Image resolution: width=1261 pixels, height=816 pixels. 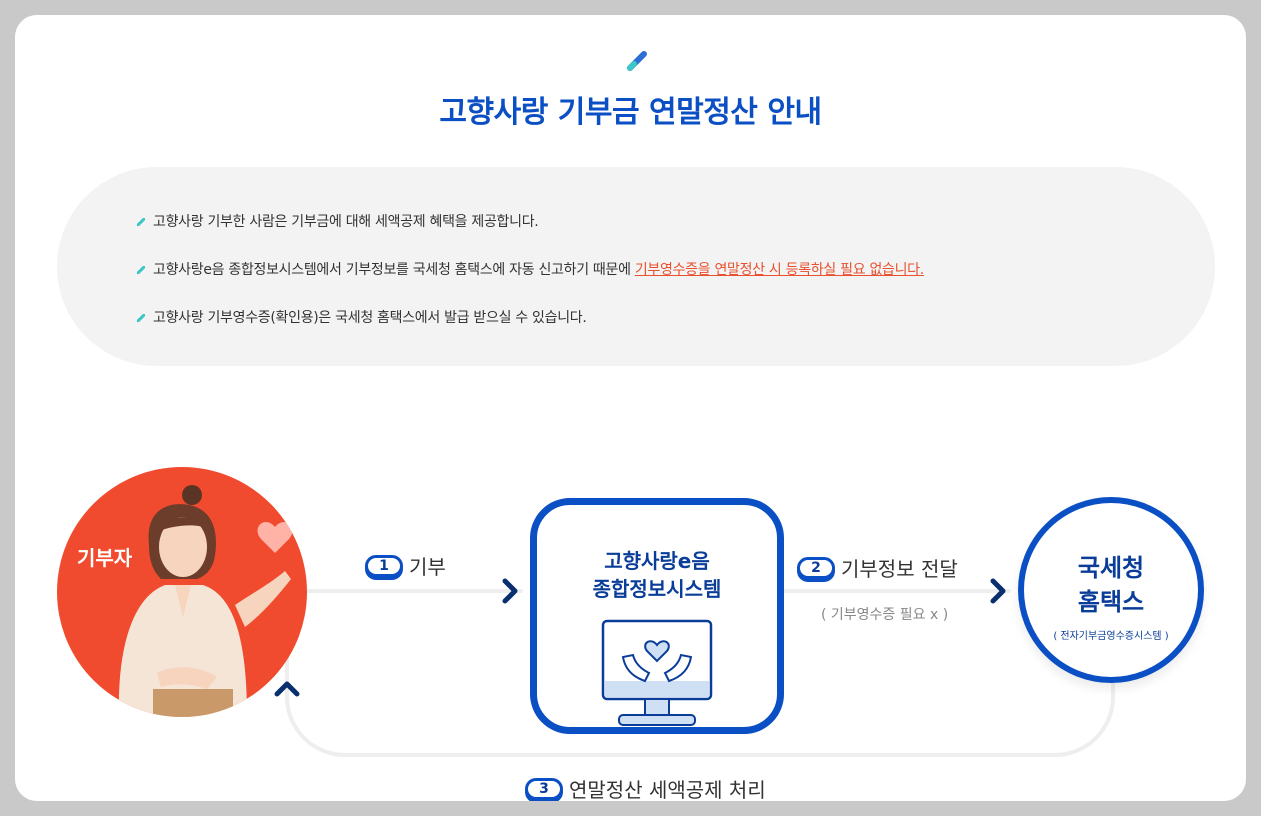 What do you see at coordinates (657, 616) in the screenshot?
I see `system-box: 고향사랑e음 종합정보시스템` at bounding box center [657, 616].